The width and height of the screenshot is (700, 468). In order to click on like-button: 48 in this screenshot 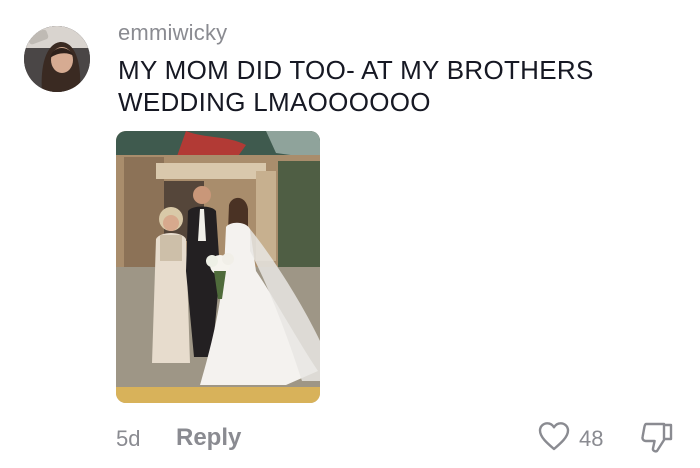, I will do `click(570, 438)`.